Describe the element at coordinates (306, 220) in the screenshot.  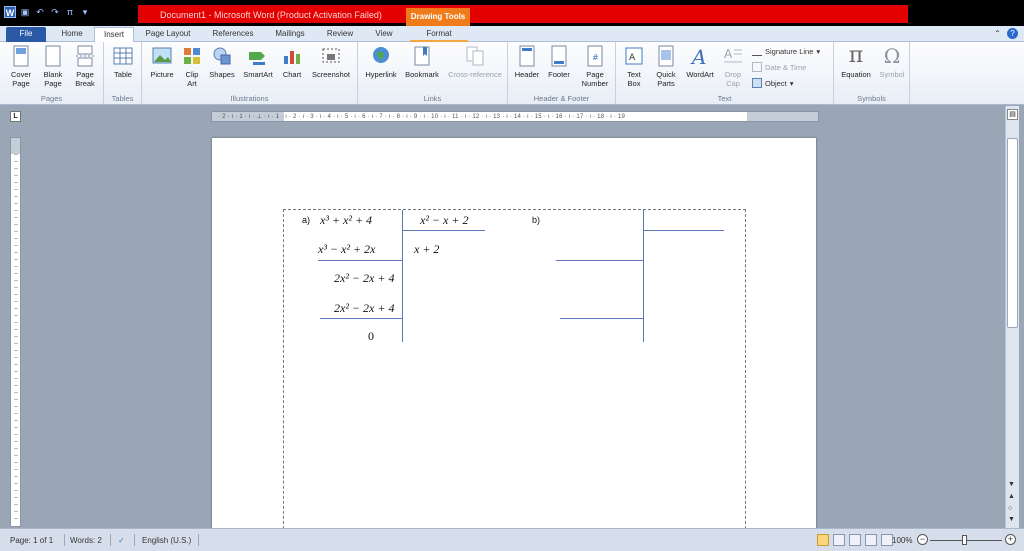
I see `part-a-label: a)` at that location.